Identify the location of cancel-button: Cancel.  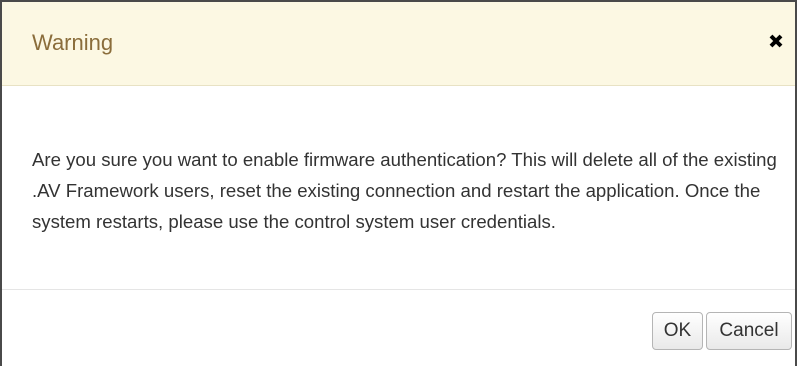
(749, 331).